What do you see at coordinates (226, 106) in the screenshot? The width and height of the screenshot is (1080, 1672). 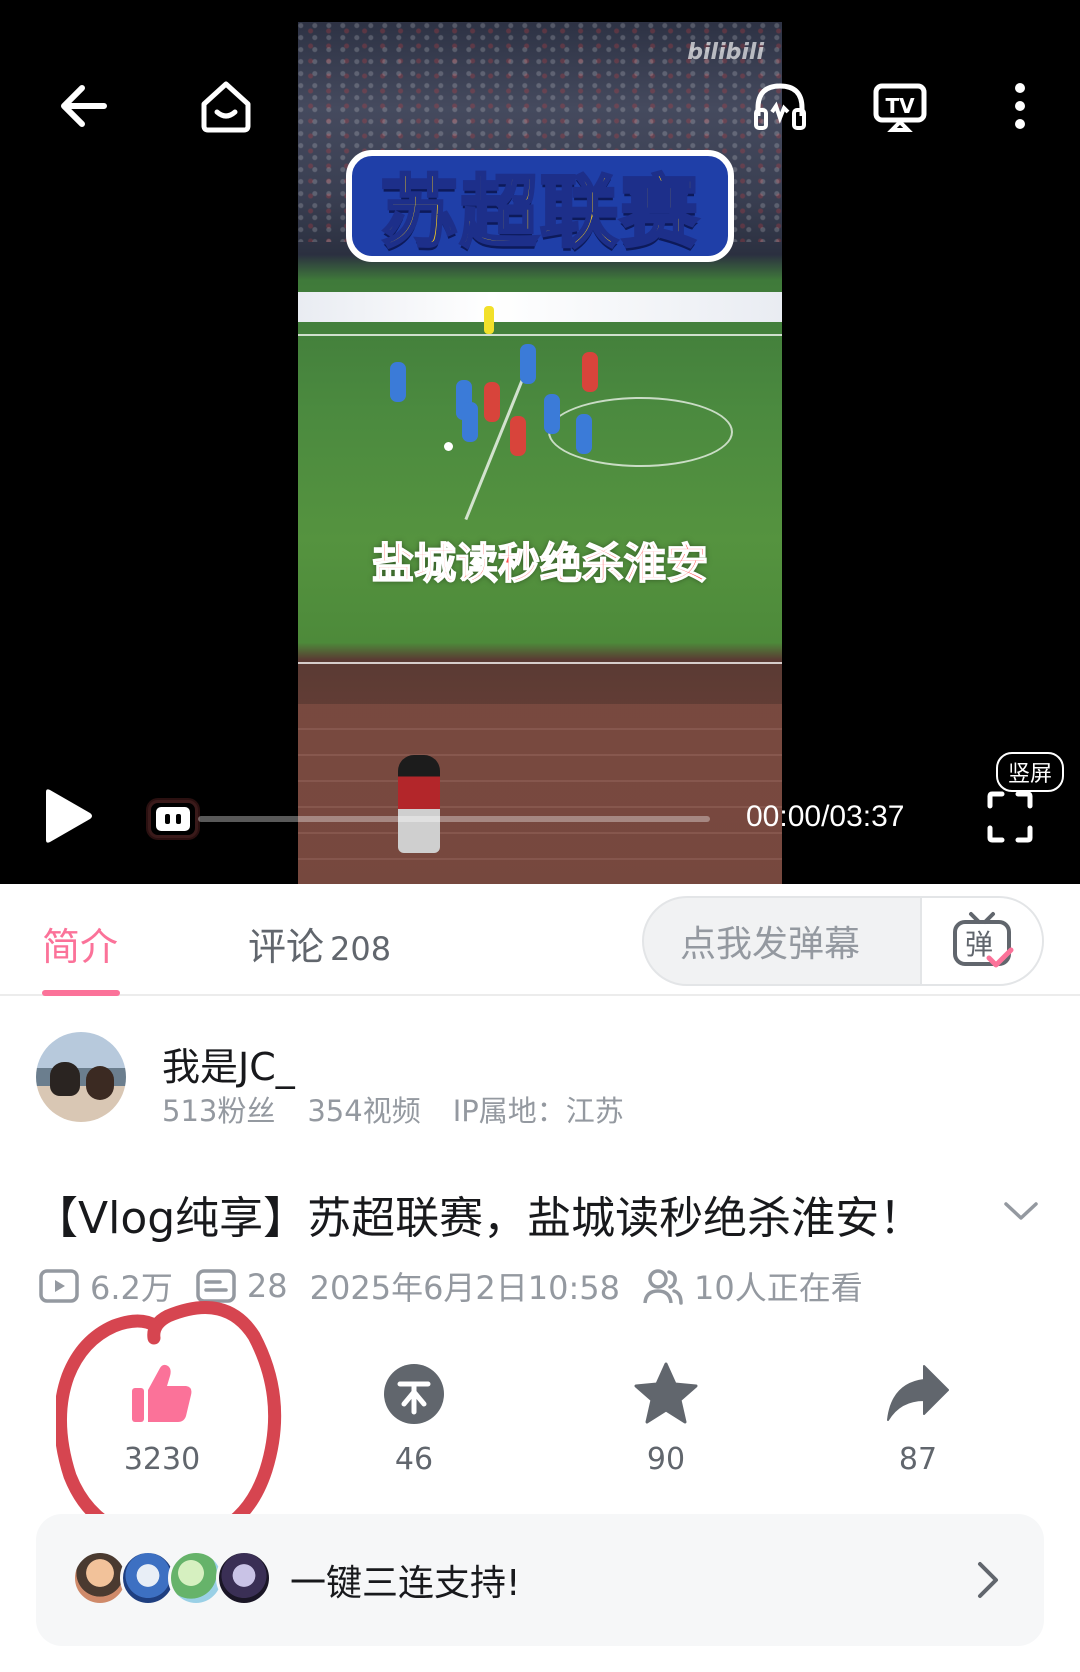 I see `home-icon` at bounding box center [226, 106].